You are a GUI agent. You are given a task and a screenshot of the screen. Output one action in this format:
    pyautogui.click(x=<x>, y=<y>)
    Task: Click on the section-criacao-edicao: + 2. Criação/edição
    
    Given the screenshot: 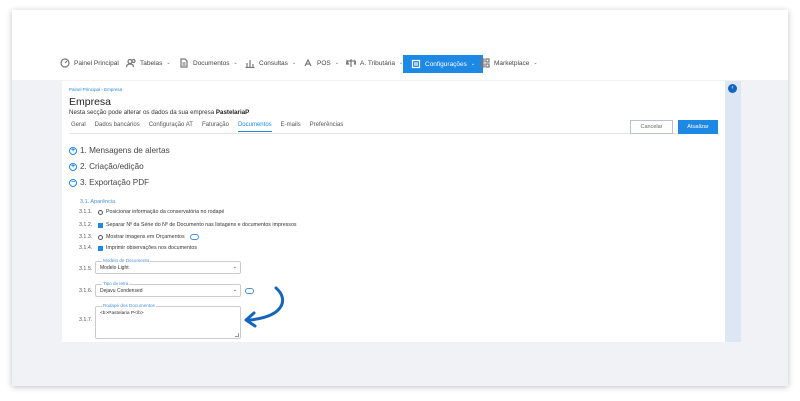 What is the action you would take?
    pyautogui.click(x=106, y=166)
    